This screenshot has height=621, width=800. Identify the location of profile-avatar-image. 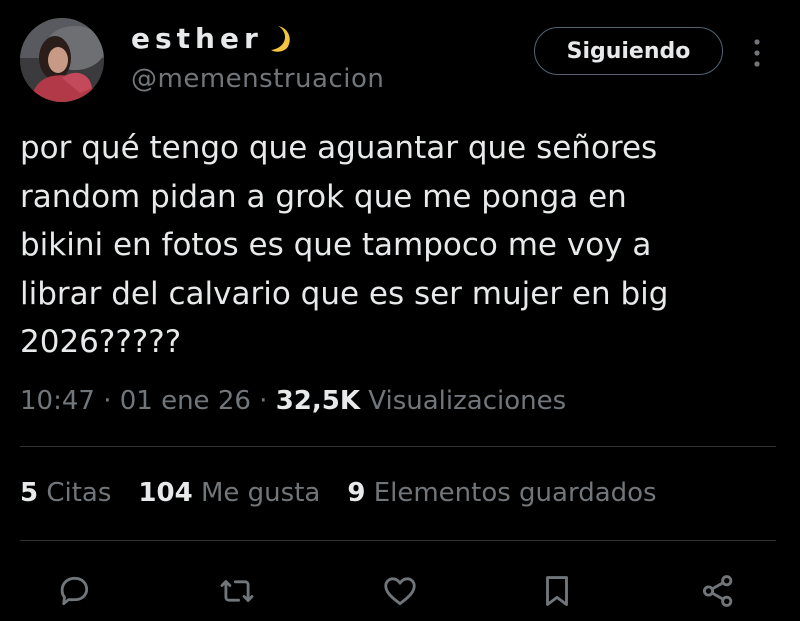
(62, 60).